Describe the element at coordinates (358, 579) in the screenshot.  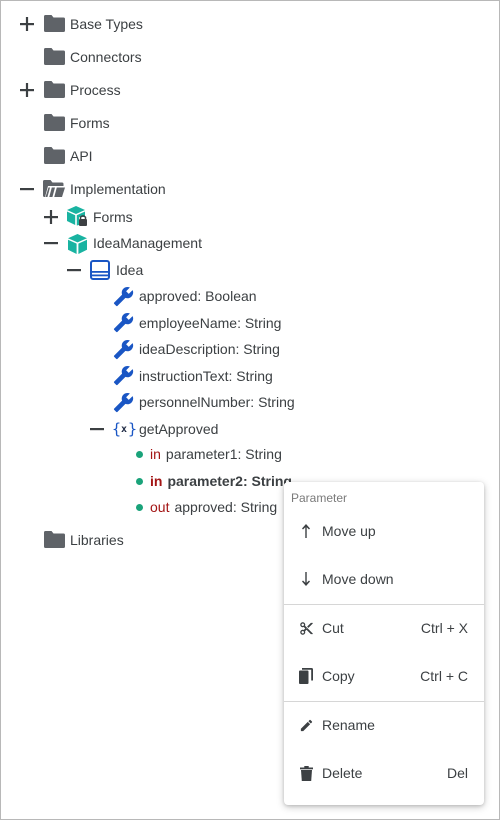
I see `menu-item-label: Move down` at that location.